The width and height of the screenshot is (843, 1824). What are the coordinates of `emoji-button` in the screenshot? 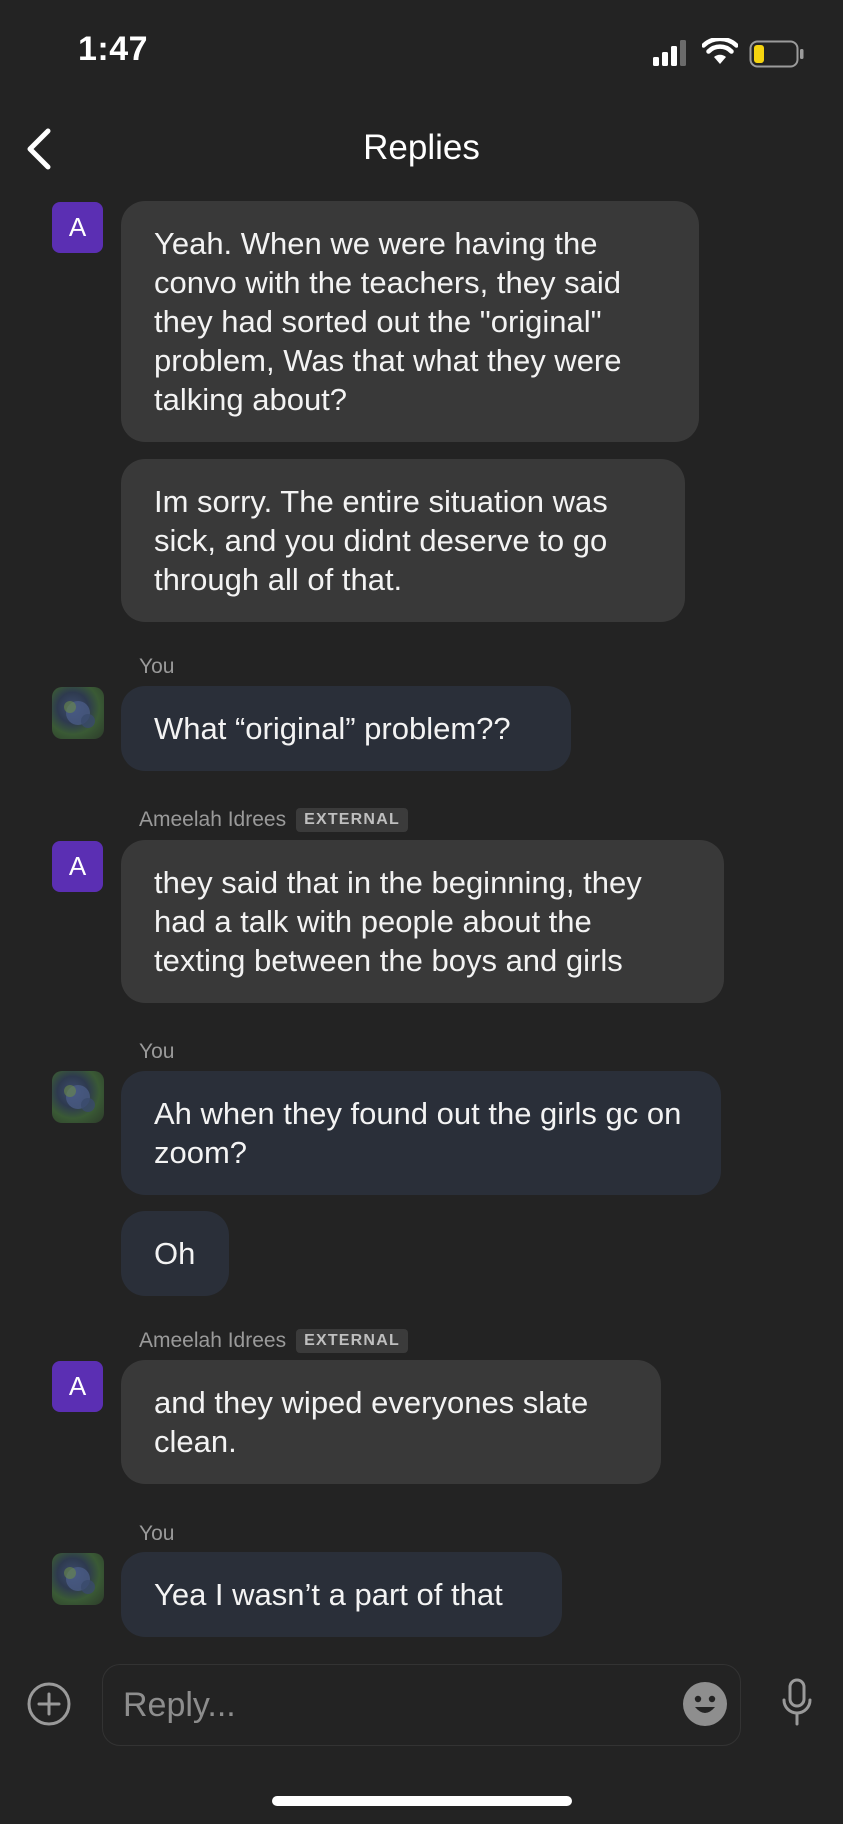 It's located at (705, 1706).